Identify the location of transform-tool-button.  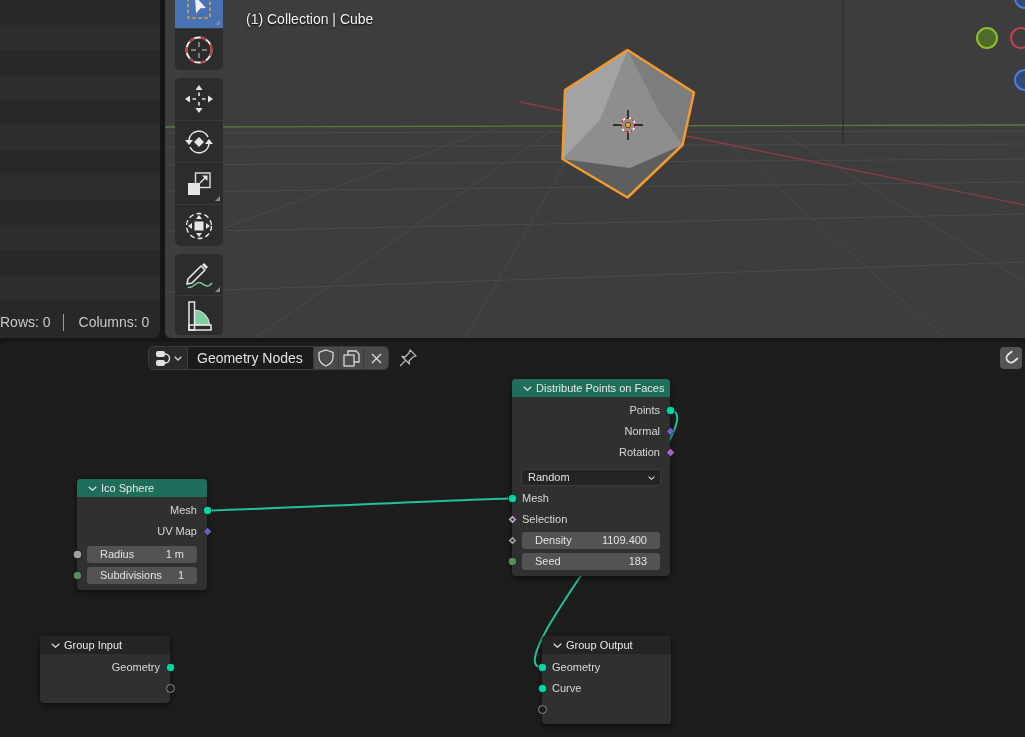
(199, 225).